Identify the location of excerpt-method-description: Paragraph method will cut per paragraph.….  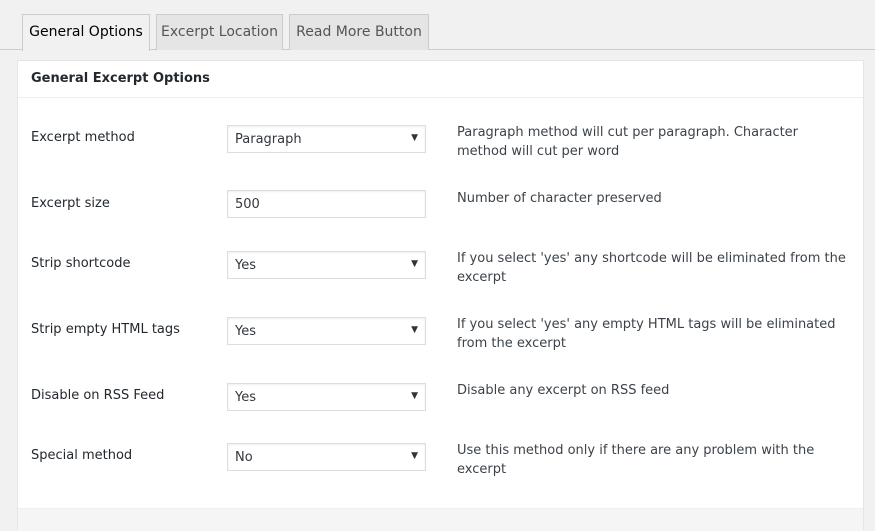
(628, 142).